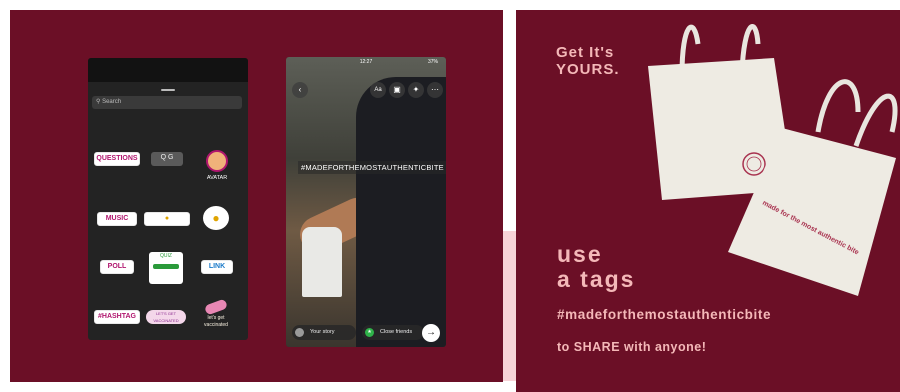 Image resolution: width=900 pixels, height=392 pixels. What do you see at coordinates (117, 317) in the screenshot?
I see `hashtag-sticker: #HASHTAG` at bounding box center [117, 317].